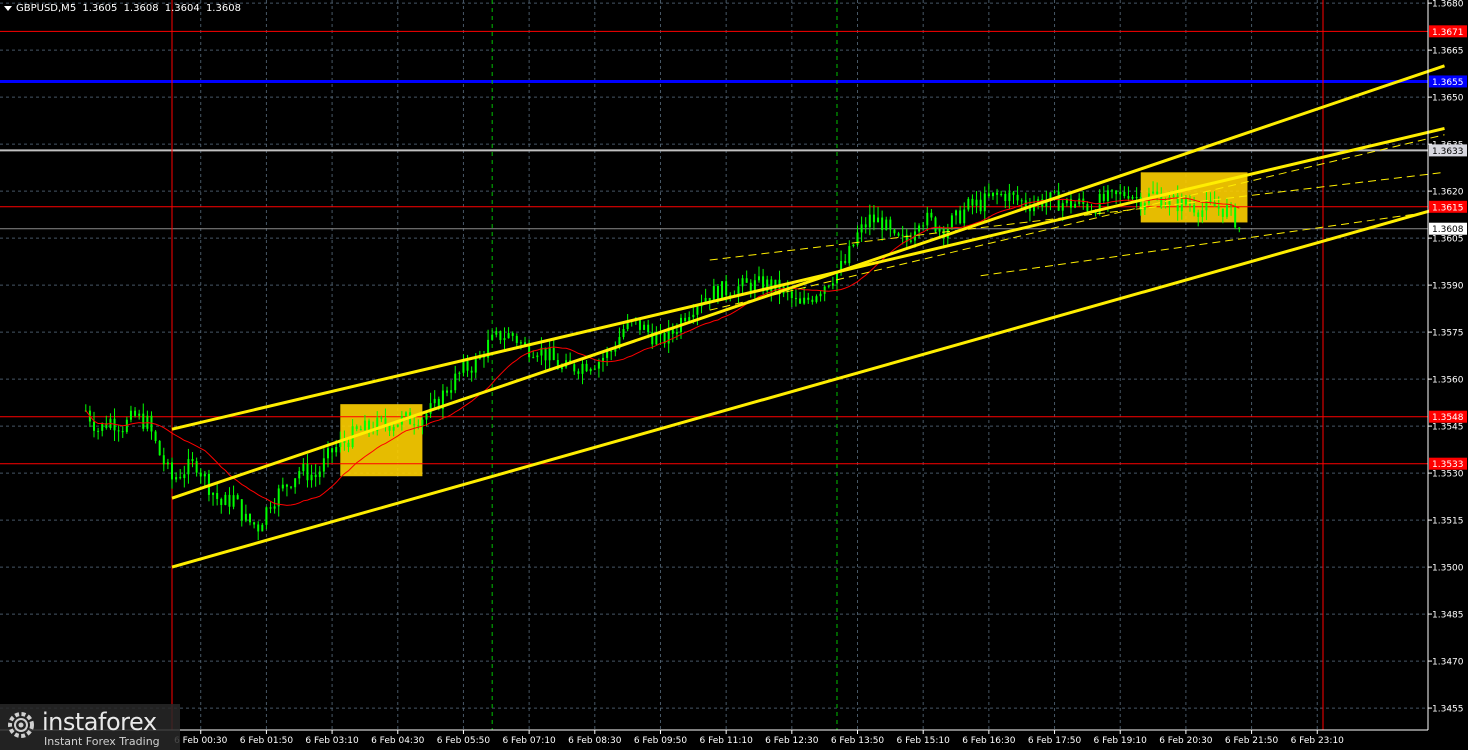  I want to click on x-tick-label: 6 Feb 13:50, so click(858, 741).